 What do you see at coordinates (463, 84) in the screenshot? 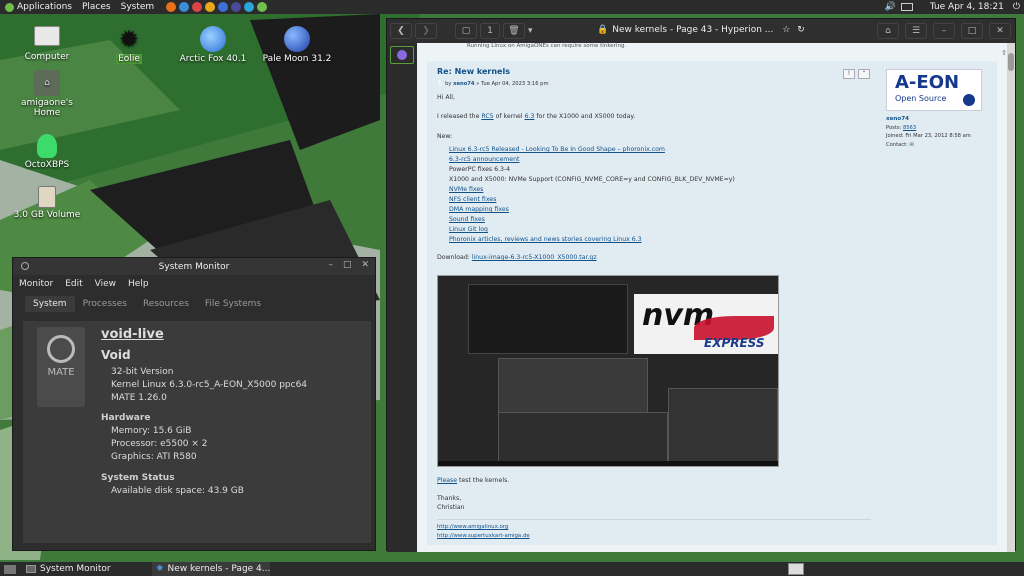
I see `post-author: xeno74` at bounding box center [463, 84].